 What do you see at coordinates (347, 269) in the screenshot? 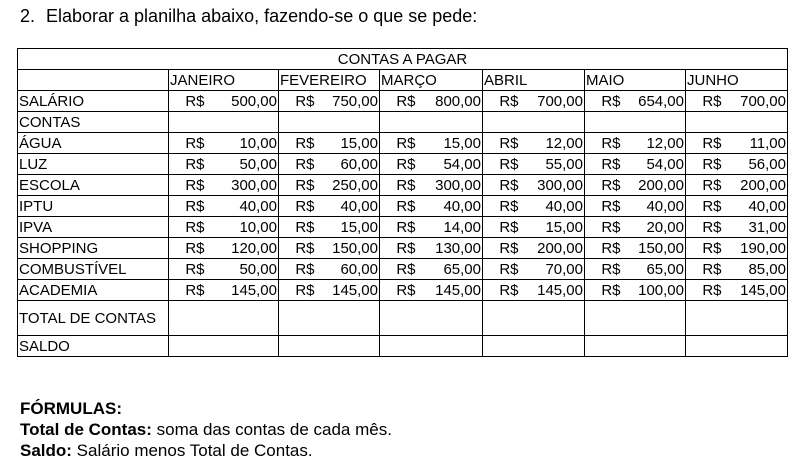
I see `amount-cell: 60,00` at bounding box center [347, 269].